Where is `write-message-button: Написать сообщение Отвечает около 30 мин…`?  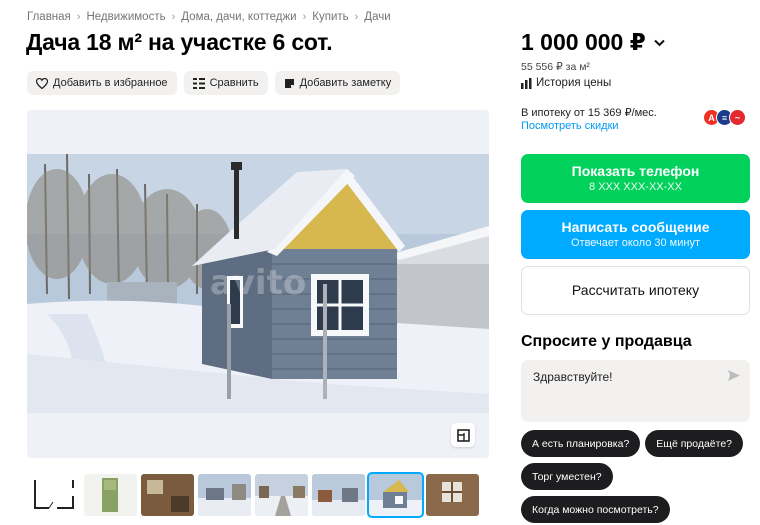 write-message-button: Написать сообщение Отвечает около 30 мин… is located at coordinates (635, 234).